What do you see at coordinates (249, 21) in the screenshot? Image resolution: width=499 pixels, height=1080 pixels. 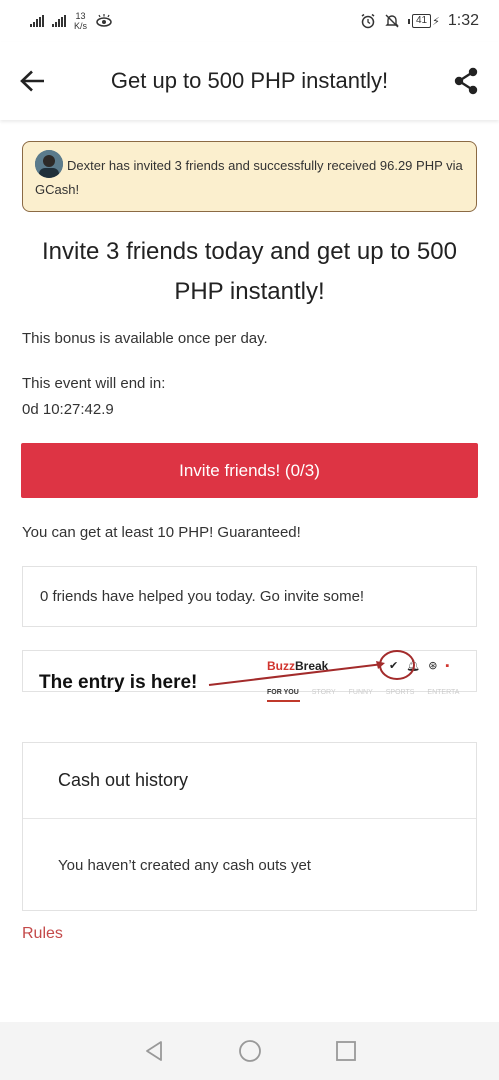 I see `status-bar: 13 K/s 41 ⚡ 1:32` at bounding box center [249, 21].